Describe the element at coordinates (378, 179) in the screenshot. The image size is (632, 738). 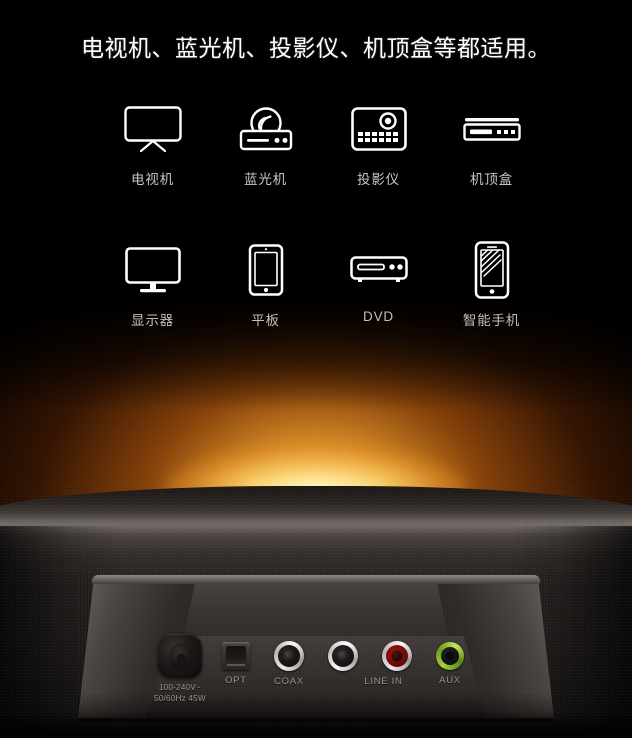
I see `device-label: 投影仪` at that location.